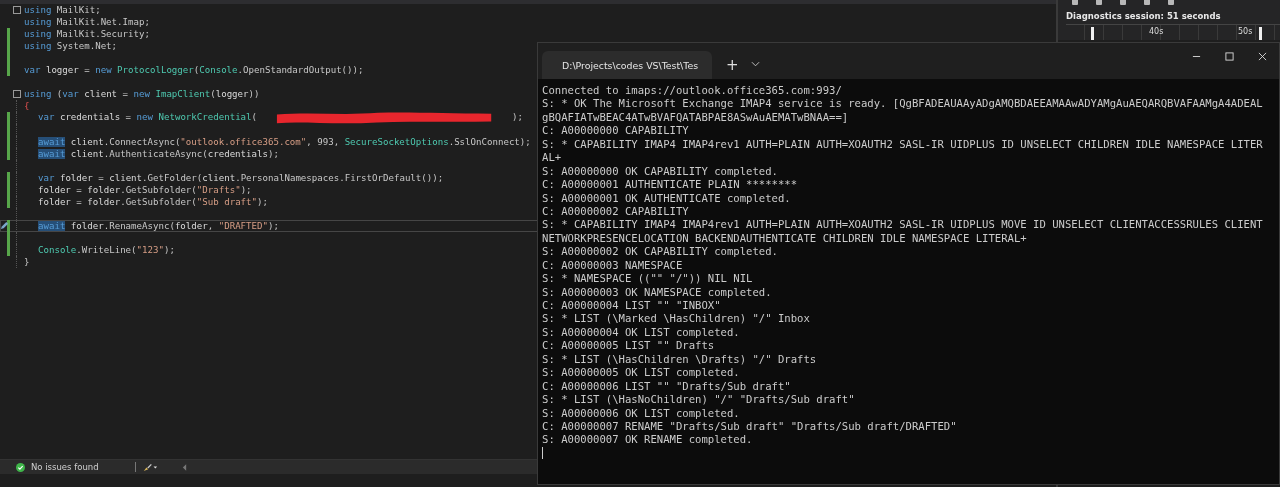 The width and height of the screenshot is (1280, 487). What do you see at coordinates (732, 65) in the screenshot?
I see `new-tab-button: +` at bounding box center [732, 65].